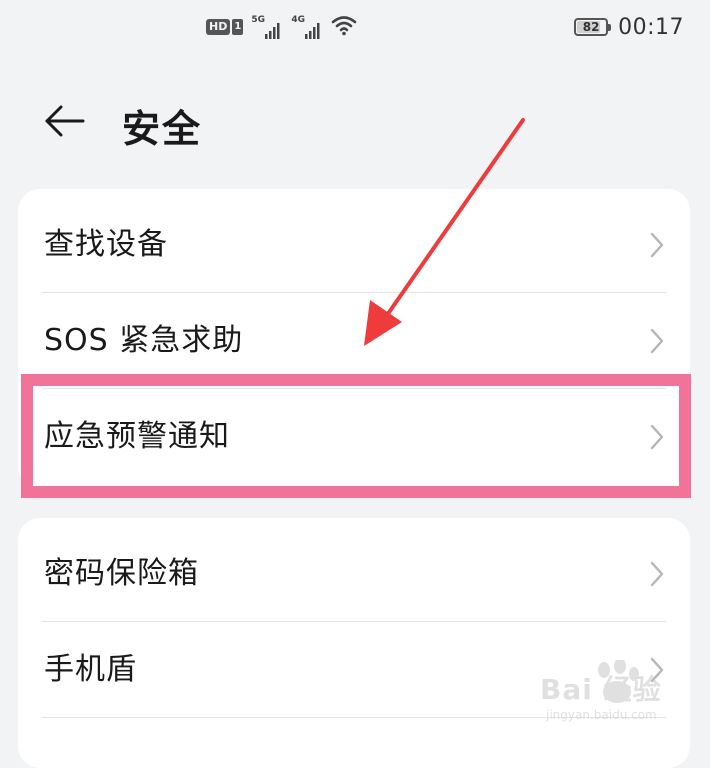 Image resolution: width=710 pixels, height=768 pixels. I want to click on watermark-logo: Bai 经验 jingyan.baidu.com, so click(620, 695).